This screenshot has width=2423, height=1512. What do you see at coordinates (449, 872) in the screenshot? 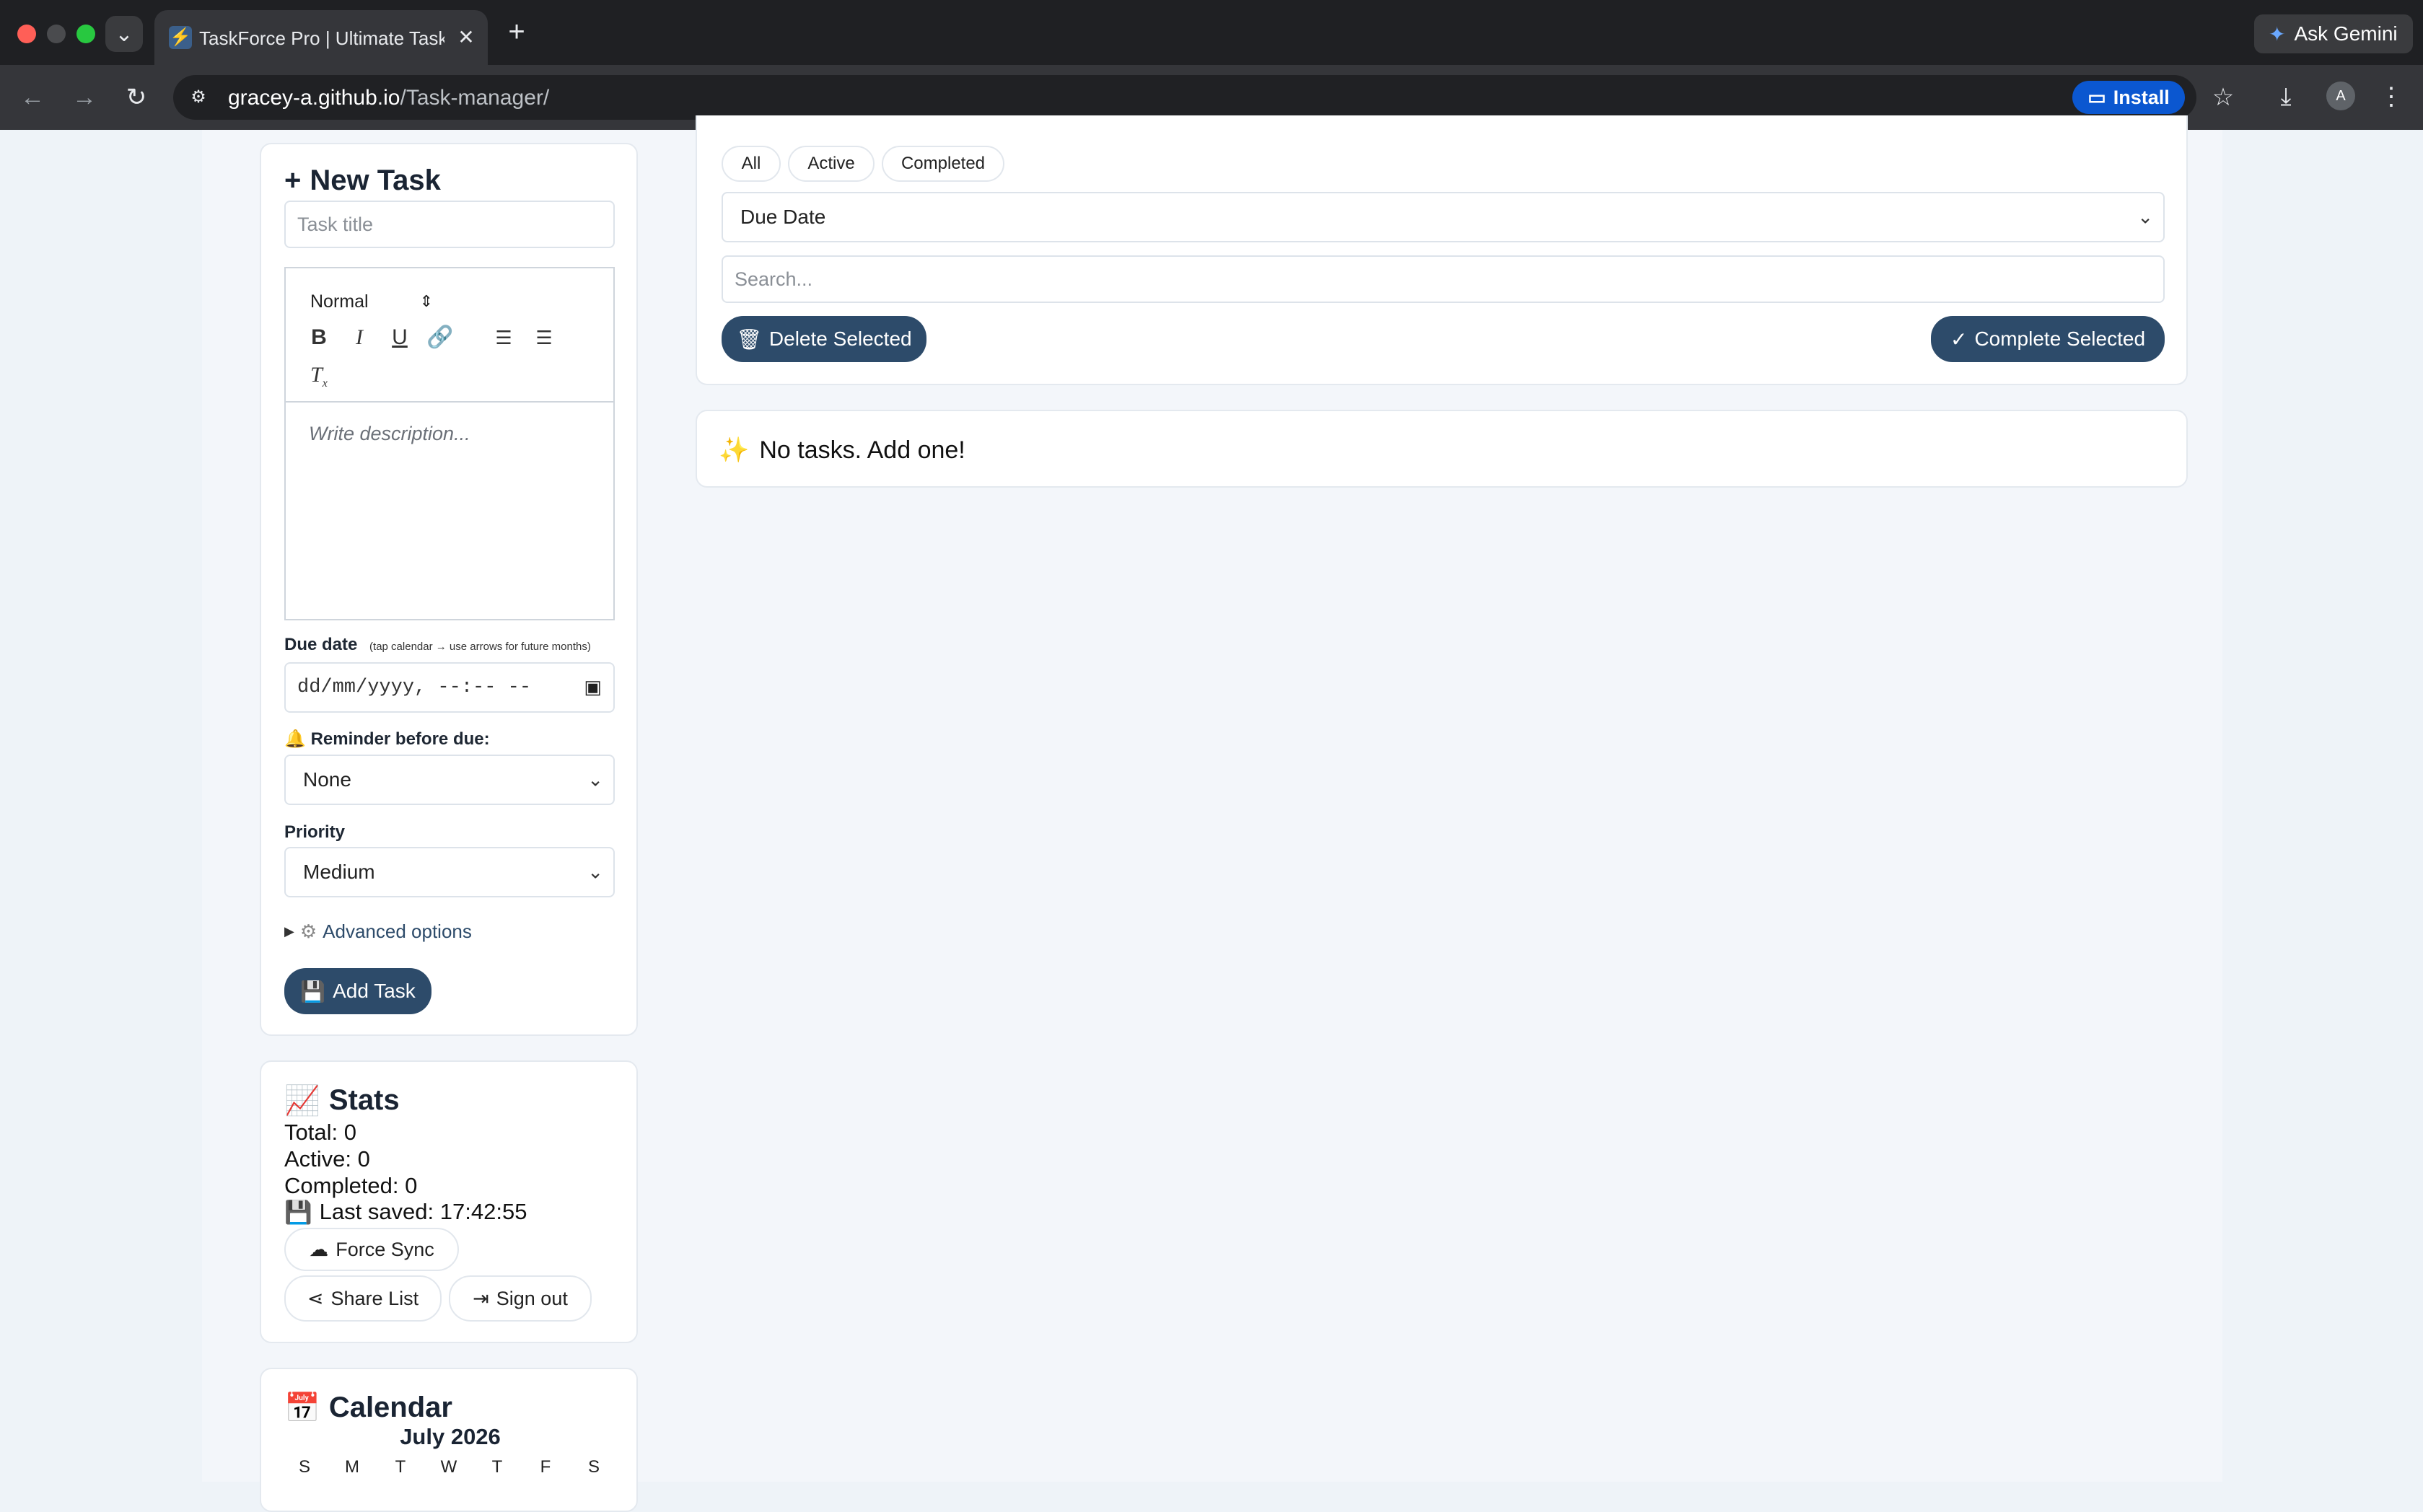
I see `priority-select: Medium ⌄` at bounding box center [449, 872].